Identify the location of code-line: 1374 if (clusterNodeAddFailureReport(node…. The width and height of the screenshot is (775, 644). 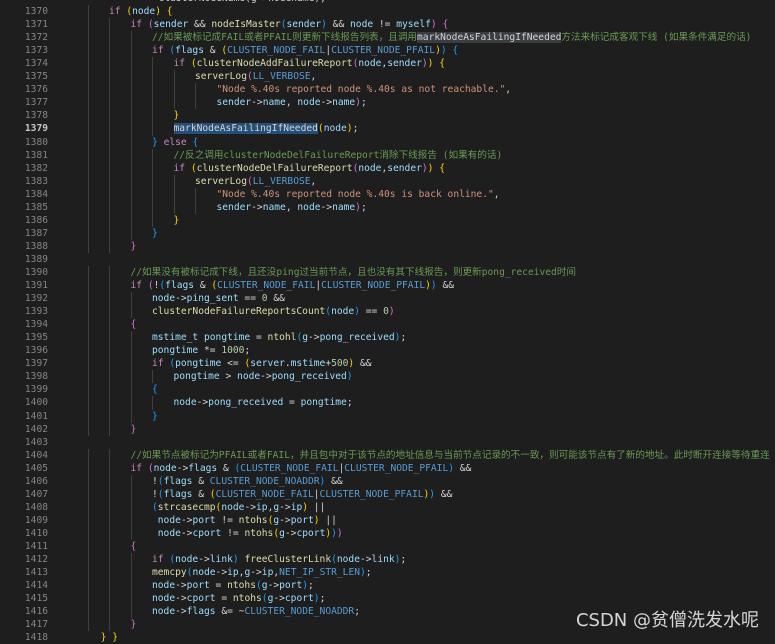
(387, 64).